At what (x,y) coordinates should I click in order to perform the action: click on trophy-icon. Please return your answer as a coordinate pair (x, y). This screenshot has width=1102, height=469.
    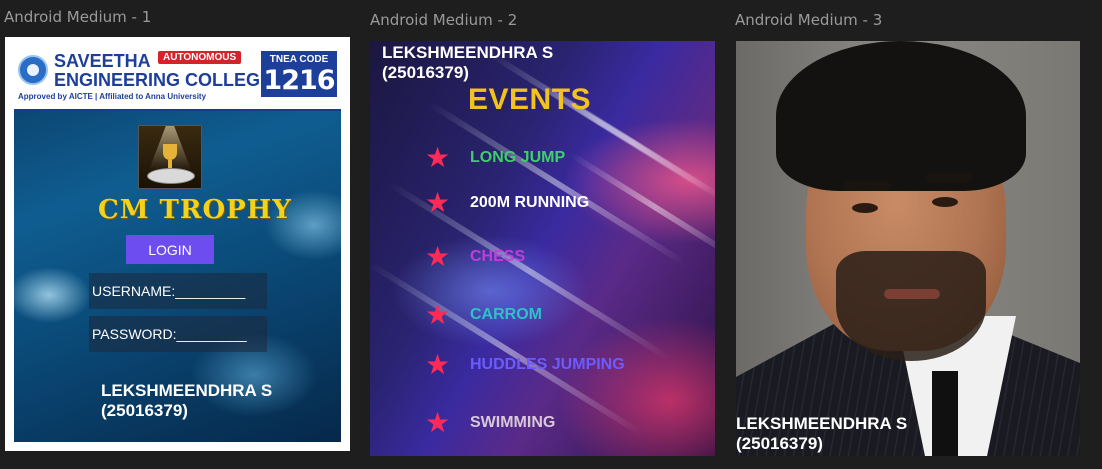
    Looking at the image, I should click on (170, 152).